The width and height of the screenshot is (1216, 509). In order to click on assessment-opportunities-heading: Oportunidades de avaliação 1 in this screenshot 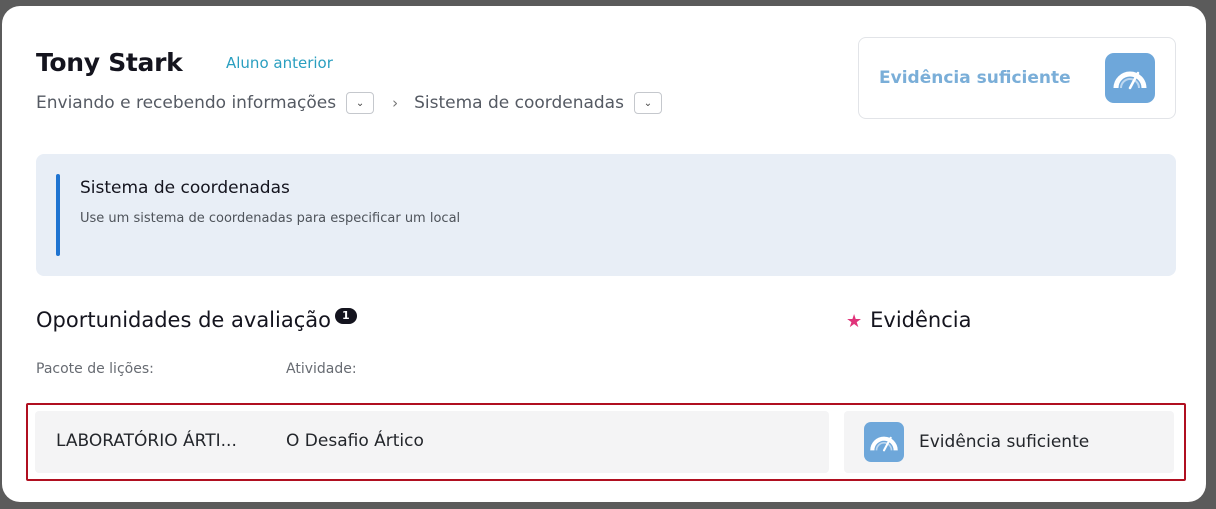, I will do `click(196, 320)`.